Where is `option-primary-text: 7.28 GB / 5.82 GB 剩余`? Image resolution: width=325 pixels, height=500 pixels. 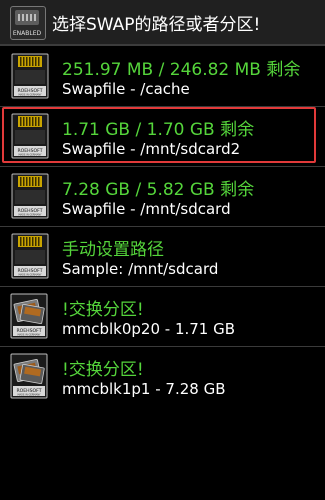
option-primary-text: 7.28 GB / 5.82 GB 剩余 is located at coordinates (158, 190).